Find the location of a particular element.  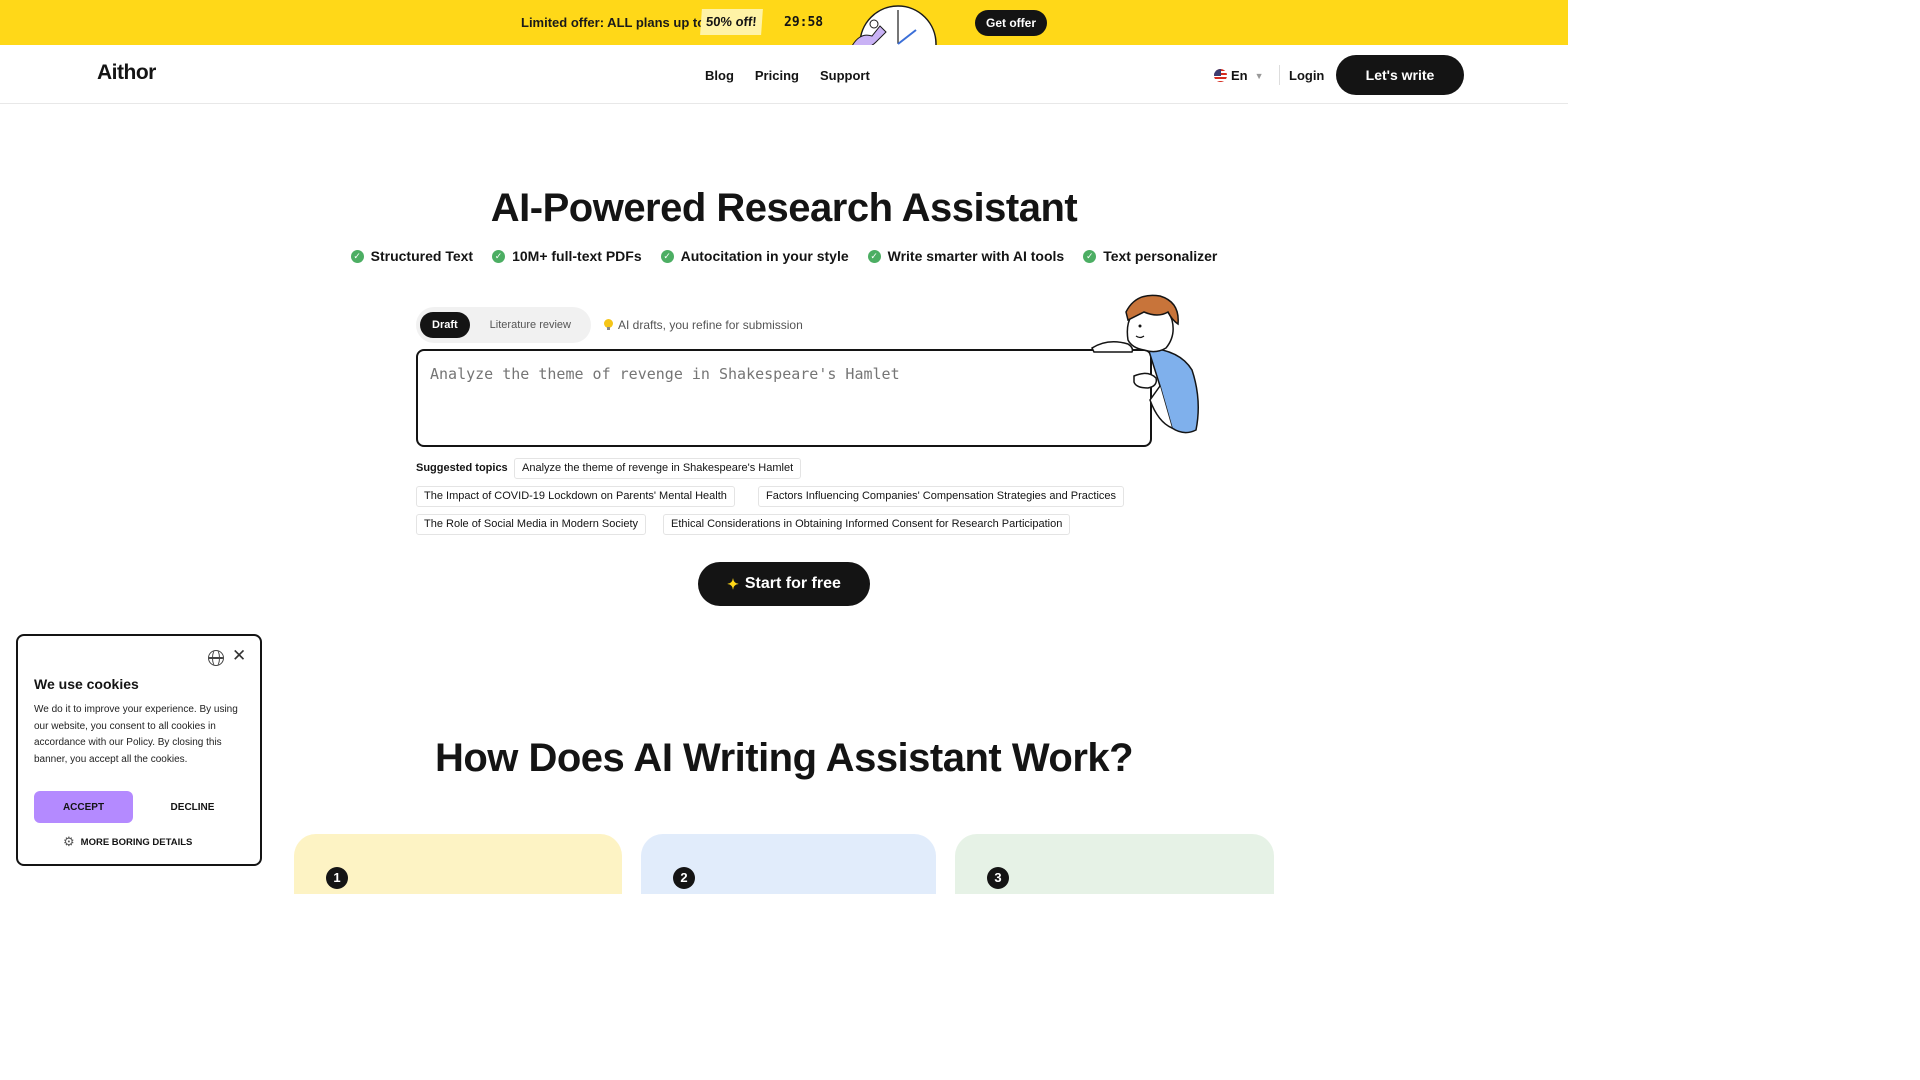

more-details-link: ⚙ MORE BORING DETAILS is located at coordinates (127, 842).